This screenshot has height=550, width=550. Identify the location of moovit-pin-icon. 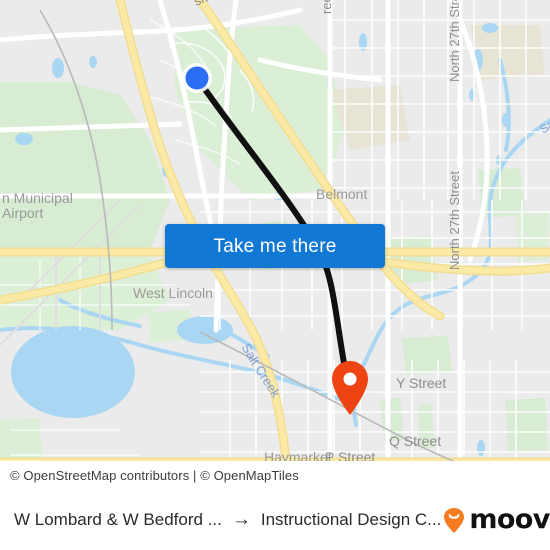
(454, 520).